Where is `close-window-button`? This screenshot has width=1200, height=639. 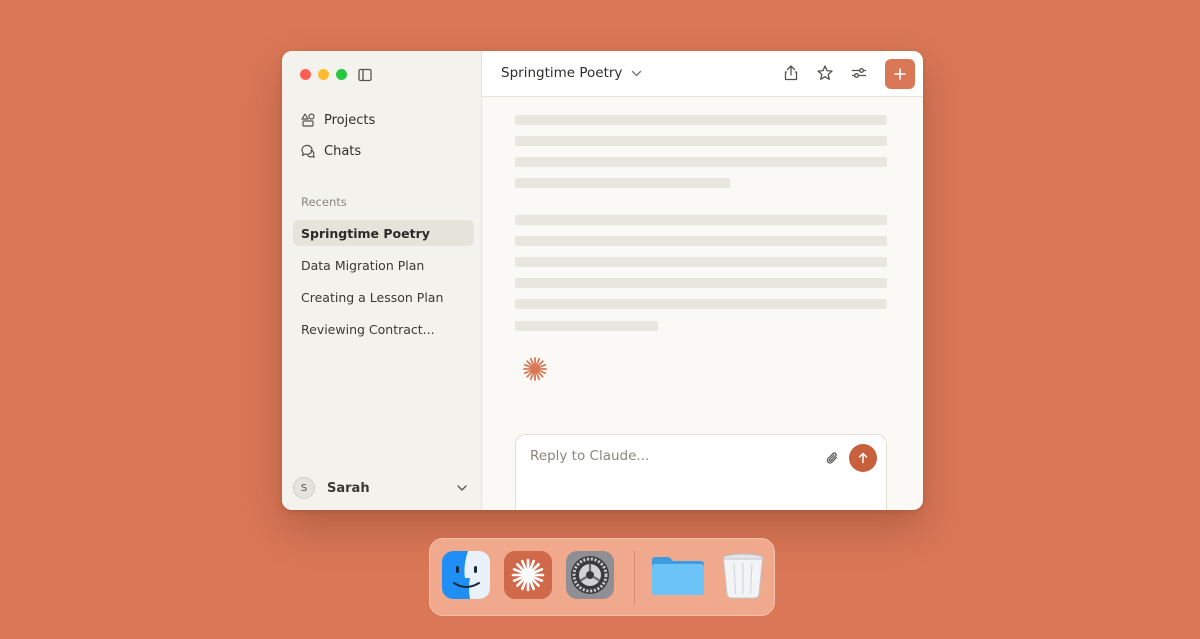 close-window-button is located at coordinates (305, 74).